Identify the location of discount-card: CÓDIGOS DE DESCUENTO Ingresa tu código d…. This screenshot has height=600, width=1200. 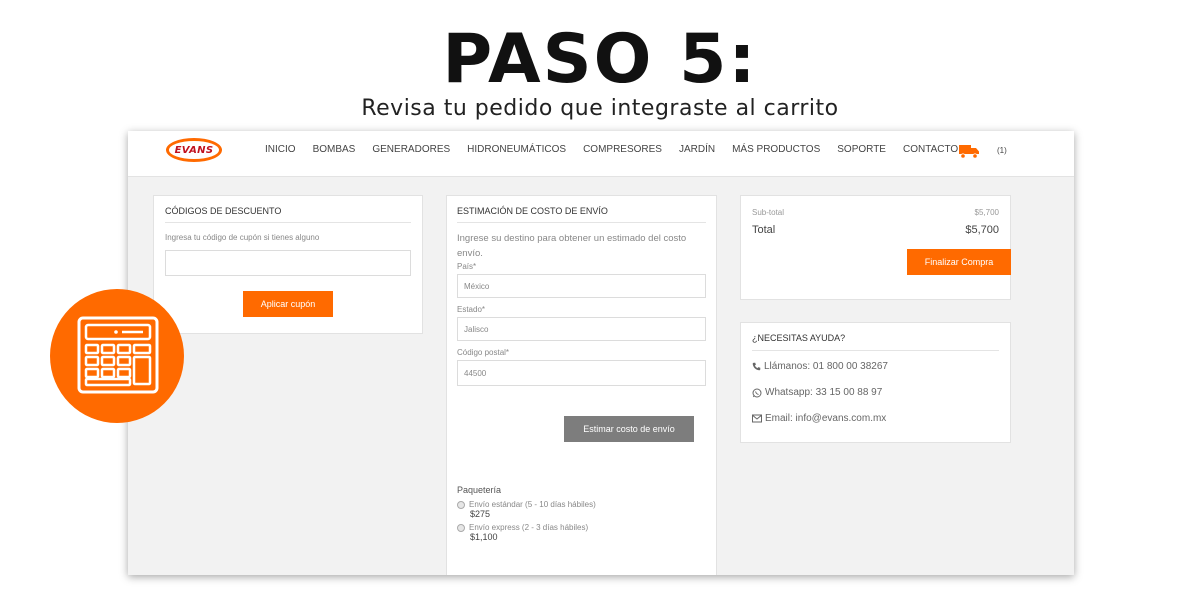
(288, 264).